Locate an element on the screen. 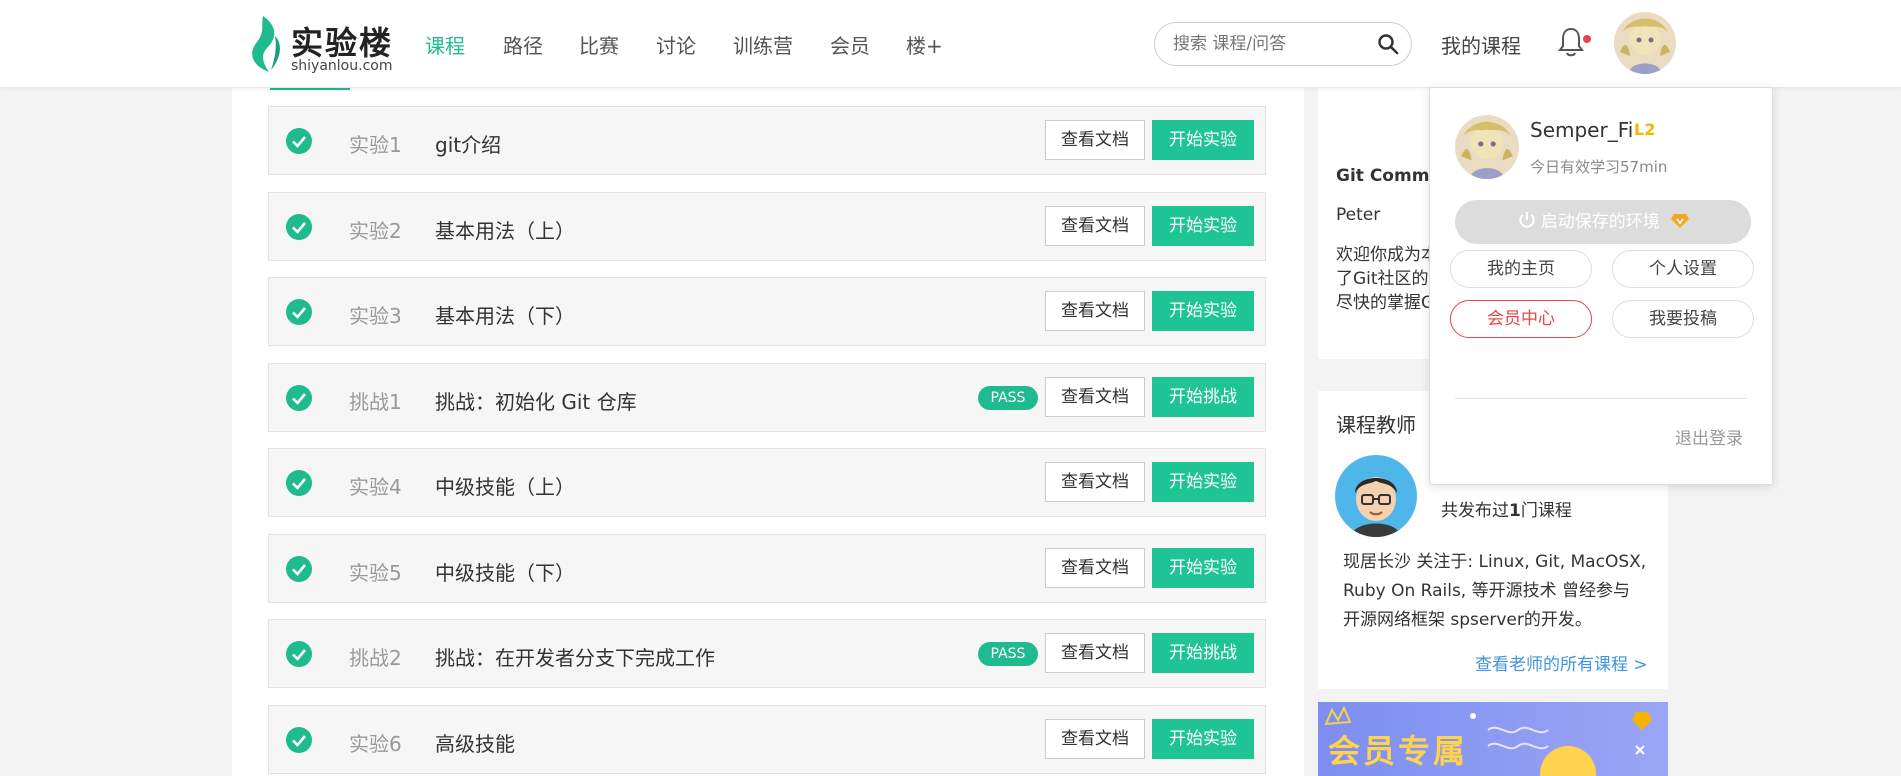  dropdown-divider is located at coordinates (1601, 398).